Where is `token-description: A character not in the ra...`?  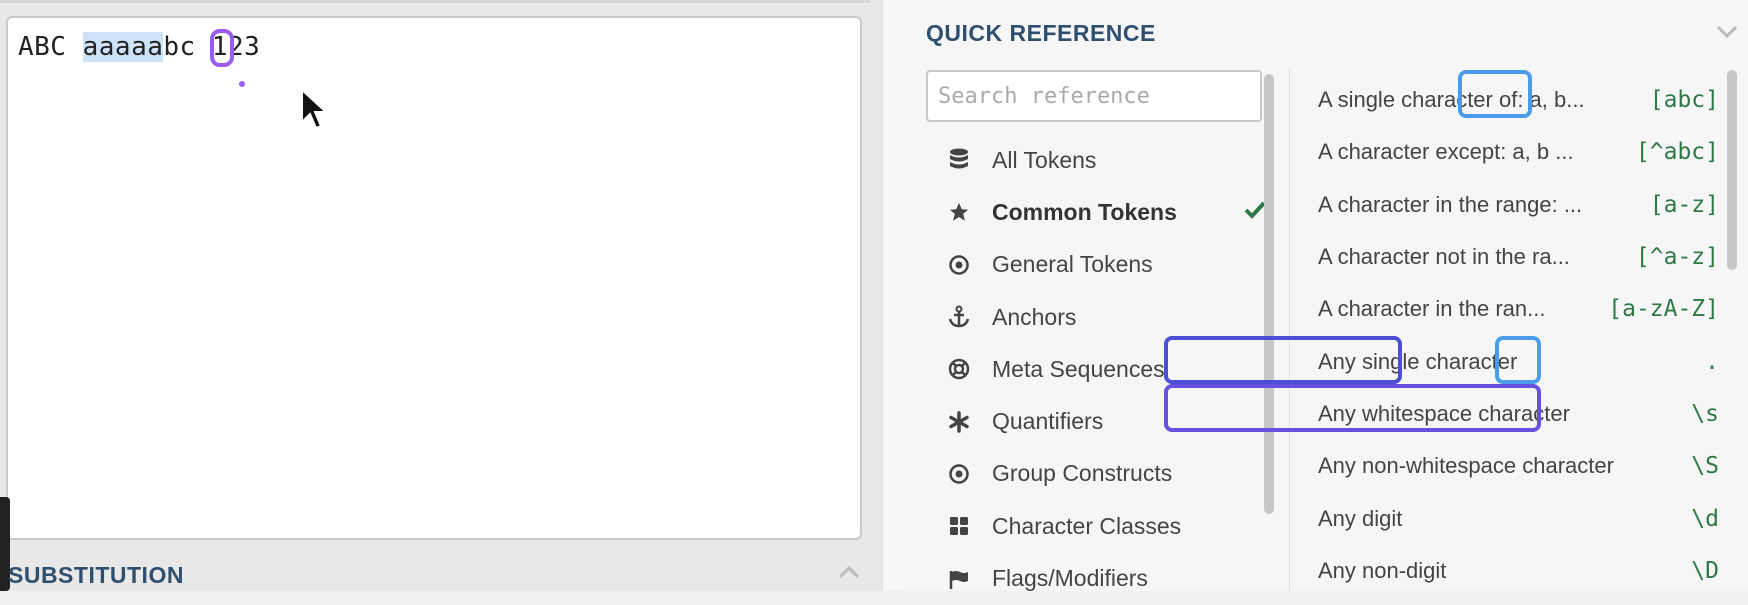 token-description: A character not in the ra... is located at coordinates (1444, 257).